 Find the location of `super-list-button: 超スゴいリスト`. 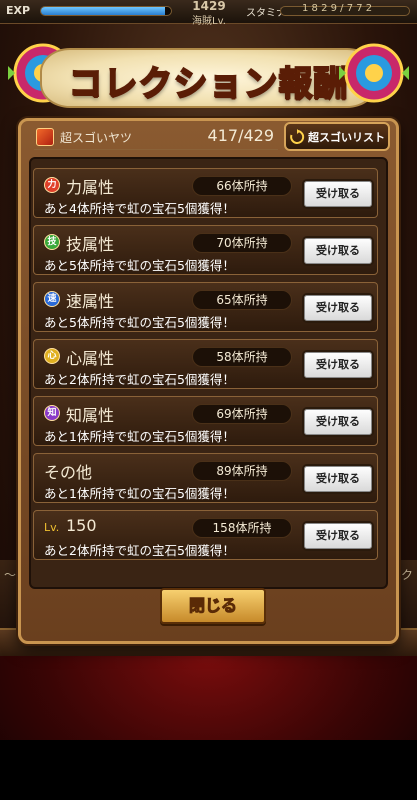

super-list-button: 超スゴいリスト is located at coordinates (337, 136).